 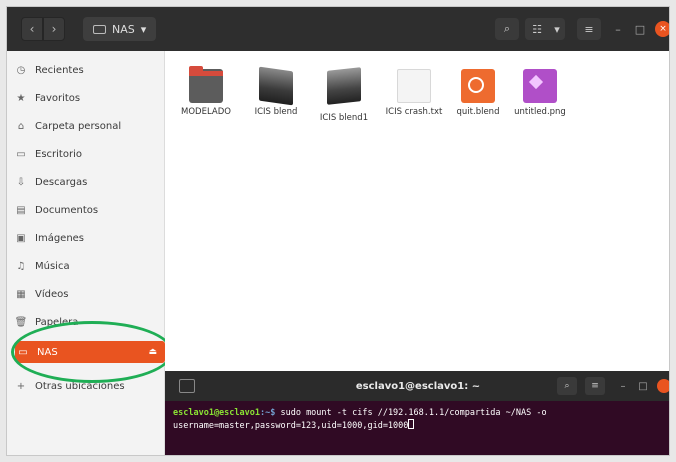 I want to click on sidebar-item-descargas: ⇩ Descargas, so click(x=87, y=182).